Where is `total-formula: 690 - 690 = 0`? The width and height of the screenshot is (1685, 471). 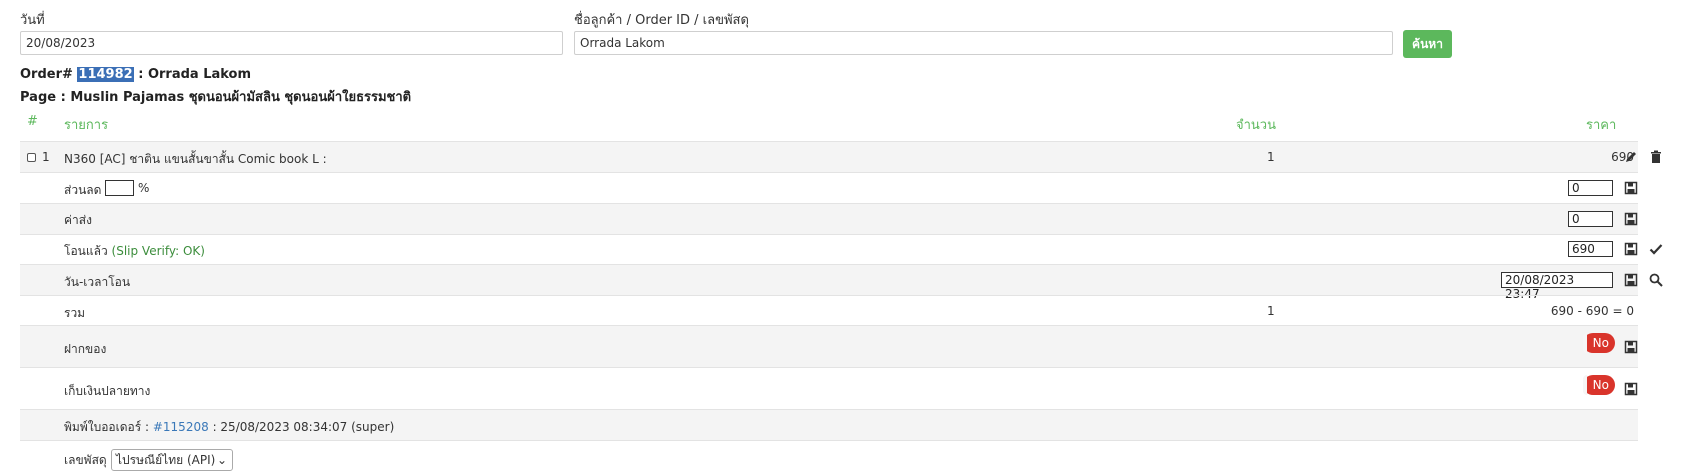
total-formula: 690 - 690 = 0 is located at coordinates (1592, 311).